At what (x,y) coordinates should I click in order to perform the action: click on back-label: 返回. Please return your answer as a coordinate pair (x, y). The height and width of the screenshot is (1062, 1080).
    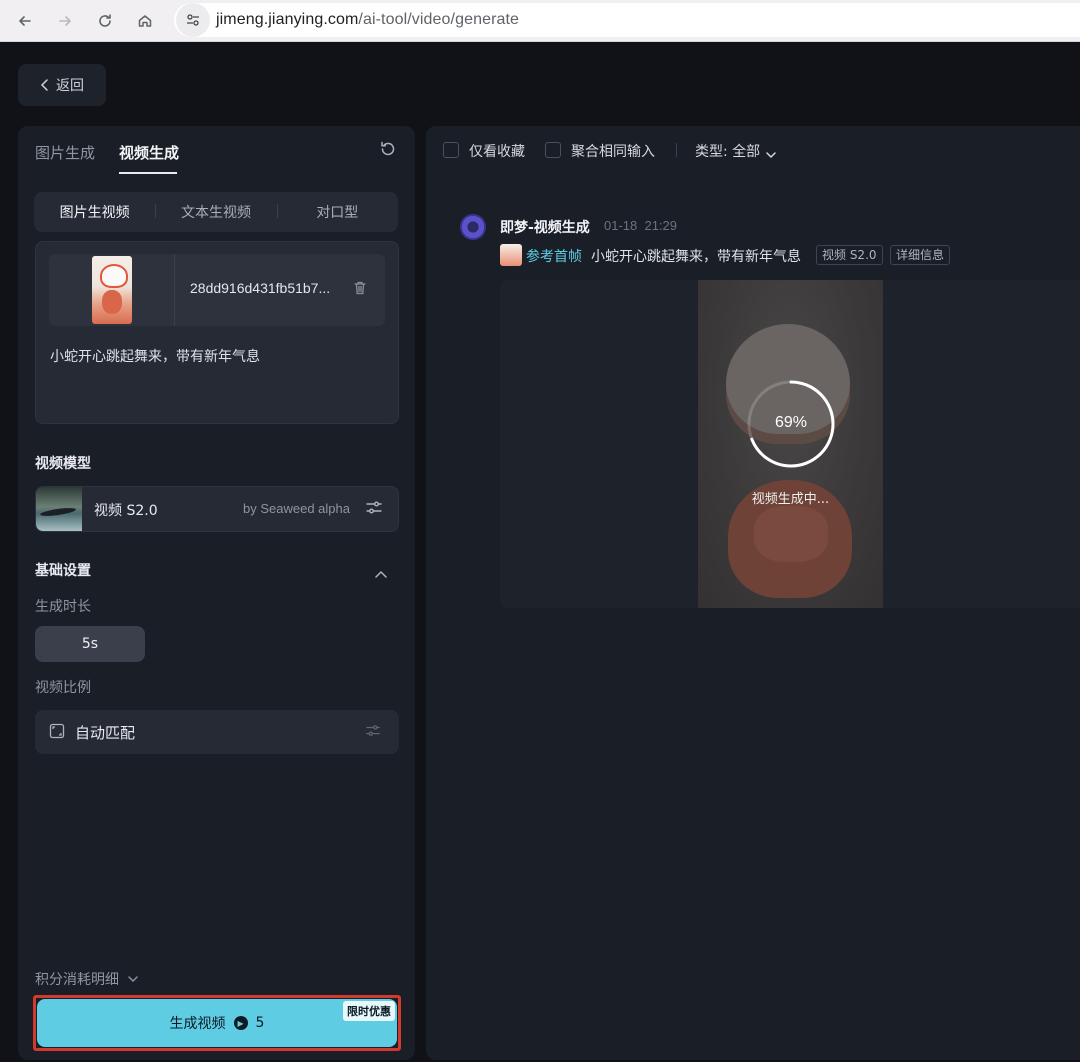
    Looking at the image, I should click on (70, 86).